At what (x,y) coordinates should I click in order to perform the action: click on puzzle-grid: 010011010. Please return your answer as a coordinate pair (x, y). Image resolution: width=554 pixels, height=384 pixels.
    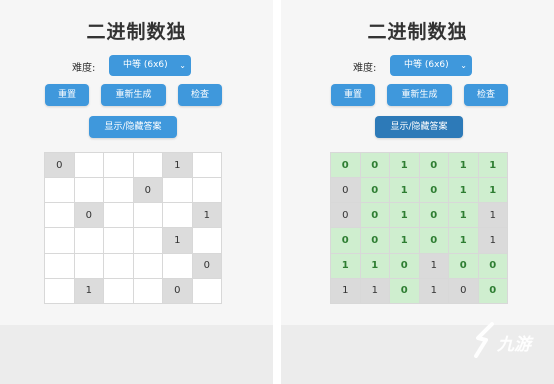
    Looking at the image, I should click on (133, 228).